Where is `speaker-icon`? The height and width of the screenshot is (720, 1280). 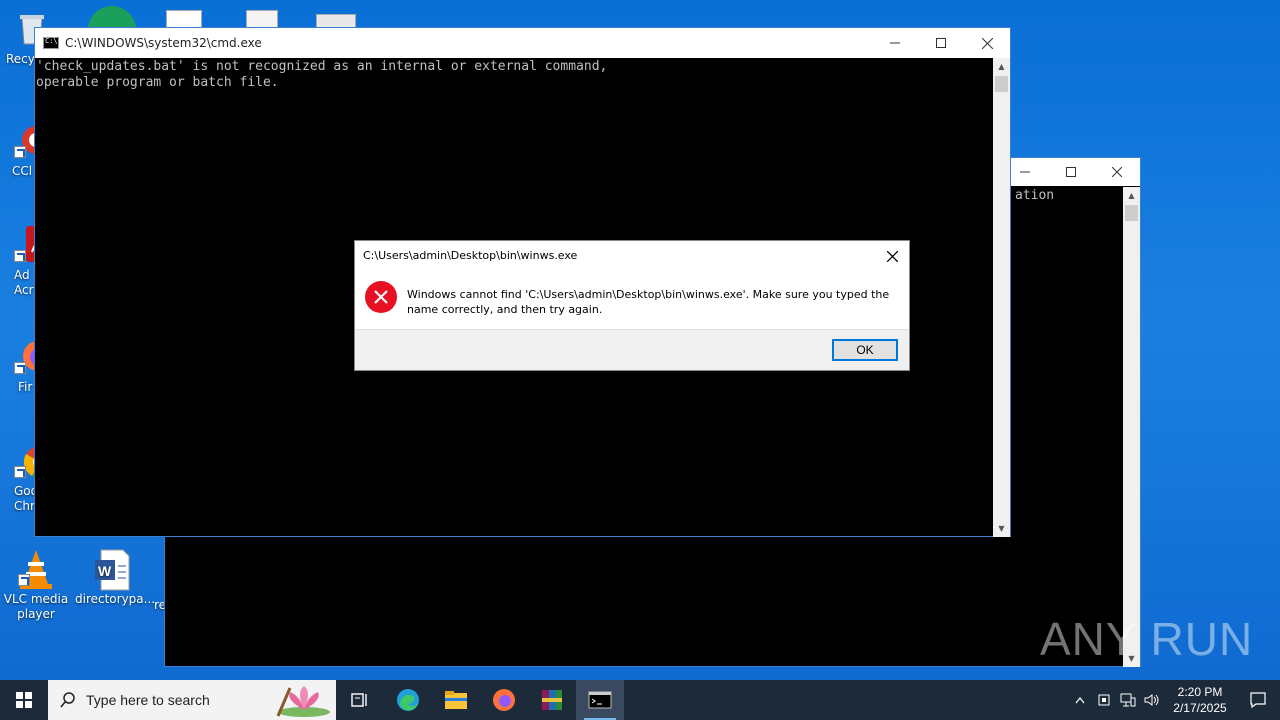
speaker-icon is located at coordinates (1151, 700).